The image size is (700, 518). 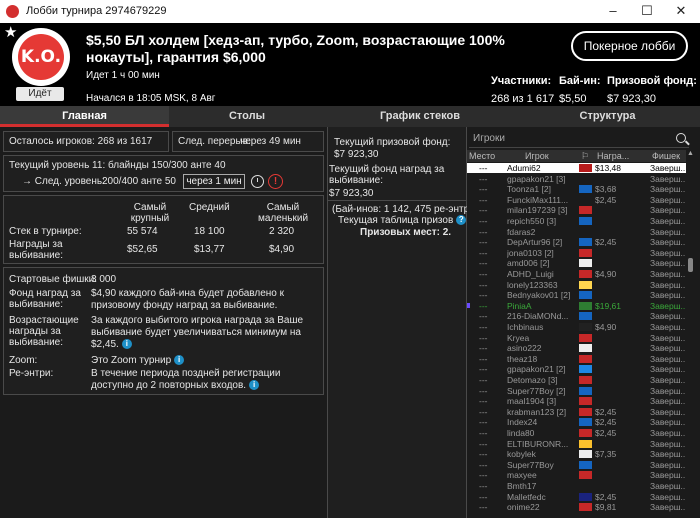 What do you see at coordinates (585, 156) in the screenshot?
I see `flag-column-icon: ⚐` at bounding box center [585, 156].